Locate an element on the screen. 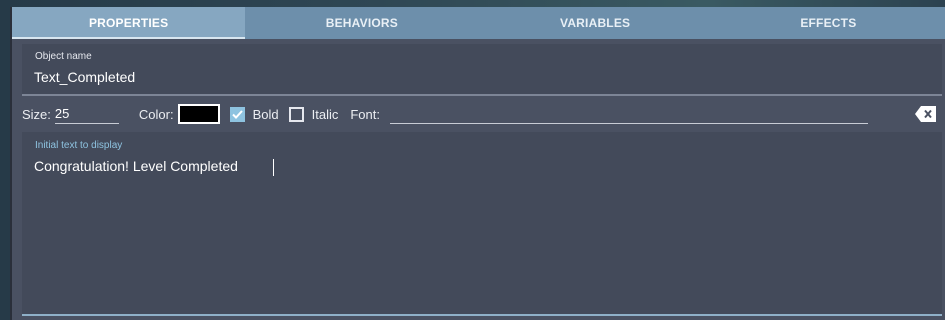  italic-checkbox is located at coordinates (296, 114).